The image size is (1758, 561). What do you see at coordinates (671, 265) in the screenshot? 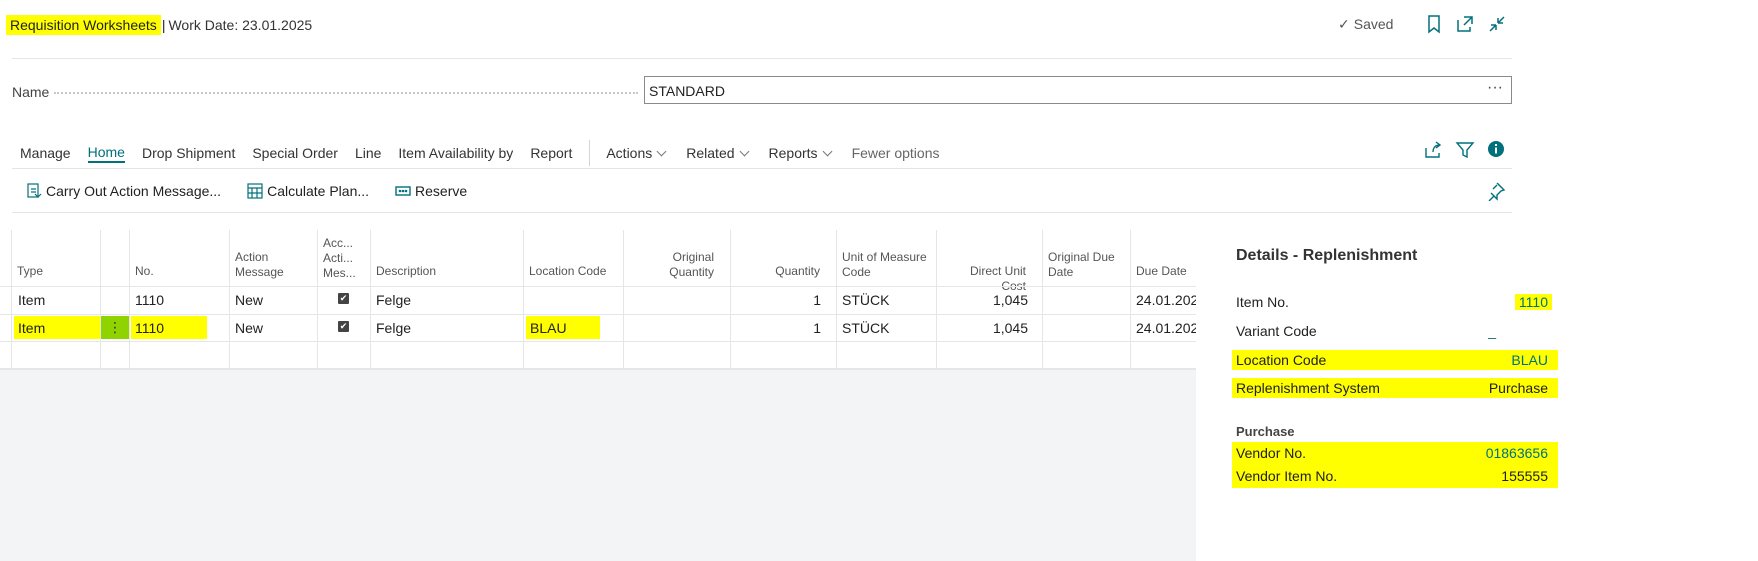
I see `header-original-quantity: Original Quantity` at bounding box center [671, 265].